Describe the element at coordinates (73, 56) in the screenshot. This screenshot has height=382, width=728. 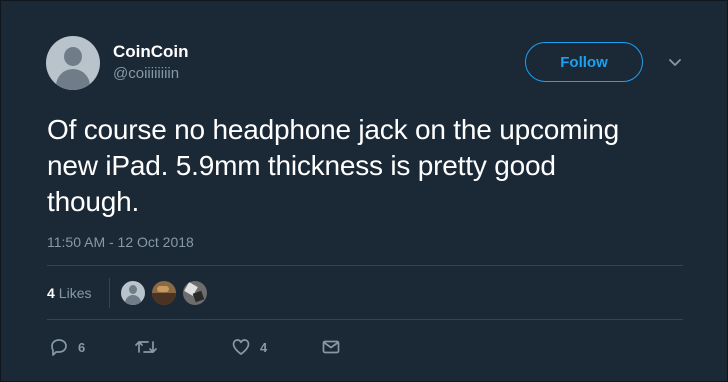
I see `avatar-head-shape` at that location.